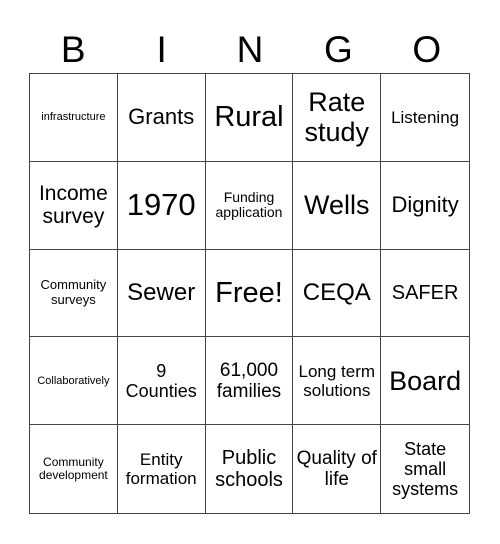 The image size is (500, 544). What do you see at coordinates (337, 469) in the screenshot?
I see `bingo-cell: Quality of life` at bounding box center [337, 469].